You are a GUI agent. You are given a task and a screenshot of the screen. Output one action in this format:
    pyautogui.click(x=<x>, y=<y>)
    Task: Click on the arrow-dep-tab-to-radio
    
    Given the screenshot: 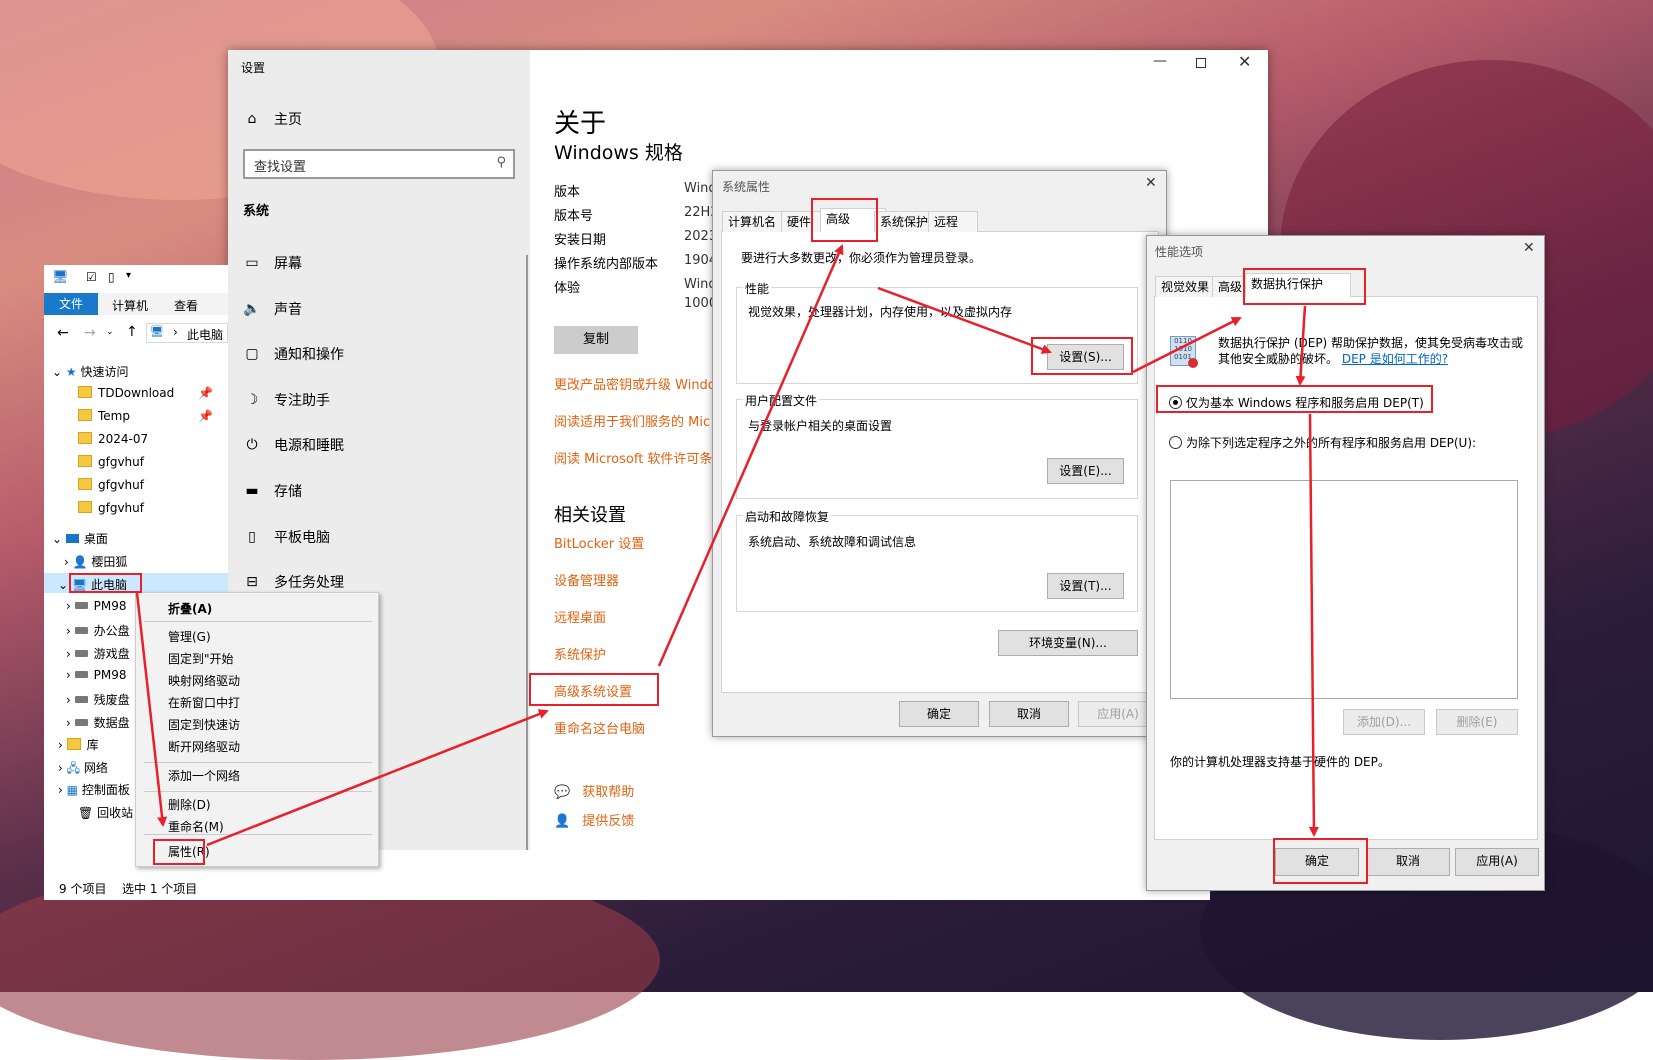 What is the action you would take?
    pyautogui.click(x=1301, y=345)
    